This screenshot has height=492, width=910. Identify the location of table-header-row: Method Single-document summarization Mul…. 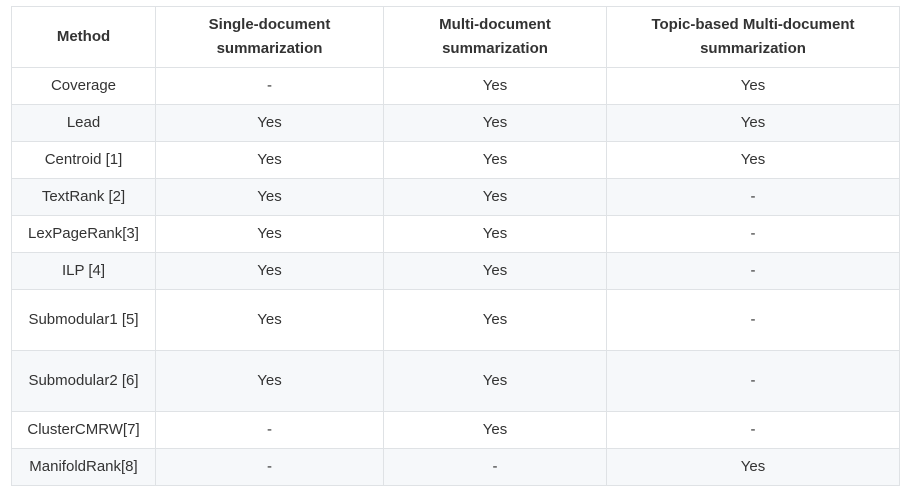
(455, 37).